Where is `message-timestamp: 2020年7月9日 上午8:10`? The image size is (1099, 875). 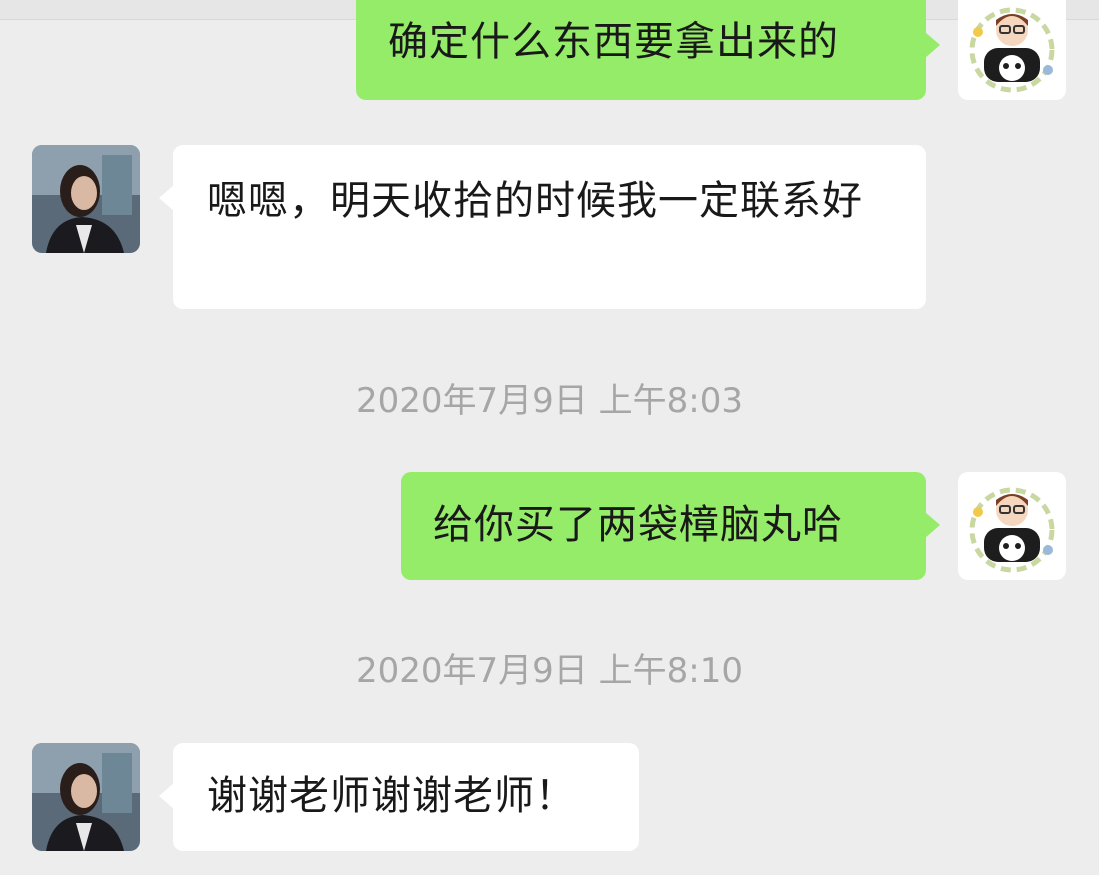
message-timestamp: 2020年7月9日 上午8:10 is located at coordinates (549, 671).